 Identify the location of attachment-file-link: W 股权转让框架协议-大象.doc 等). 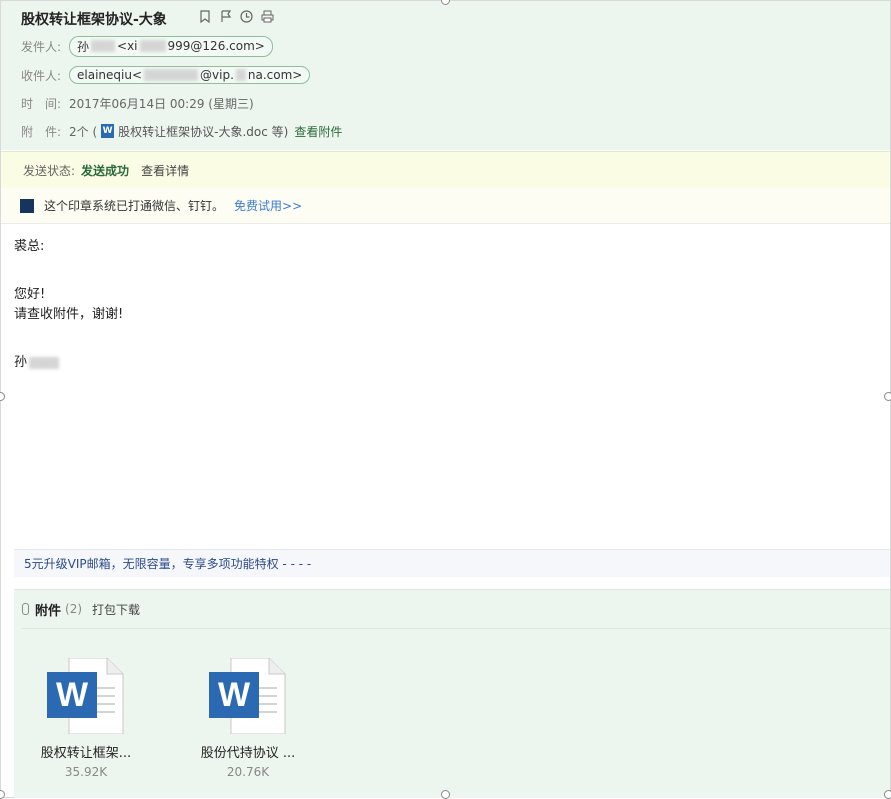
(192, 131).